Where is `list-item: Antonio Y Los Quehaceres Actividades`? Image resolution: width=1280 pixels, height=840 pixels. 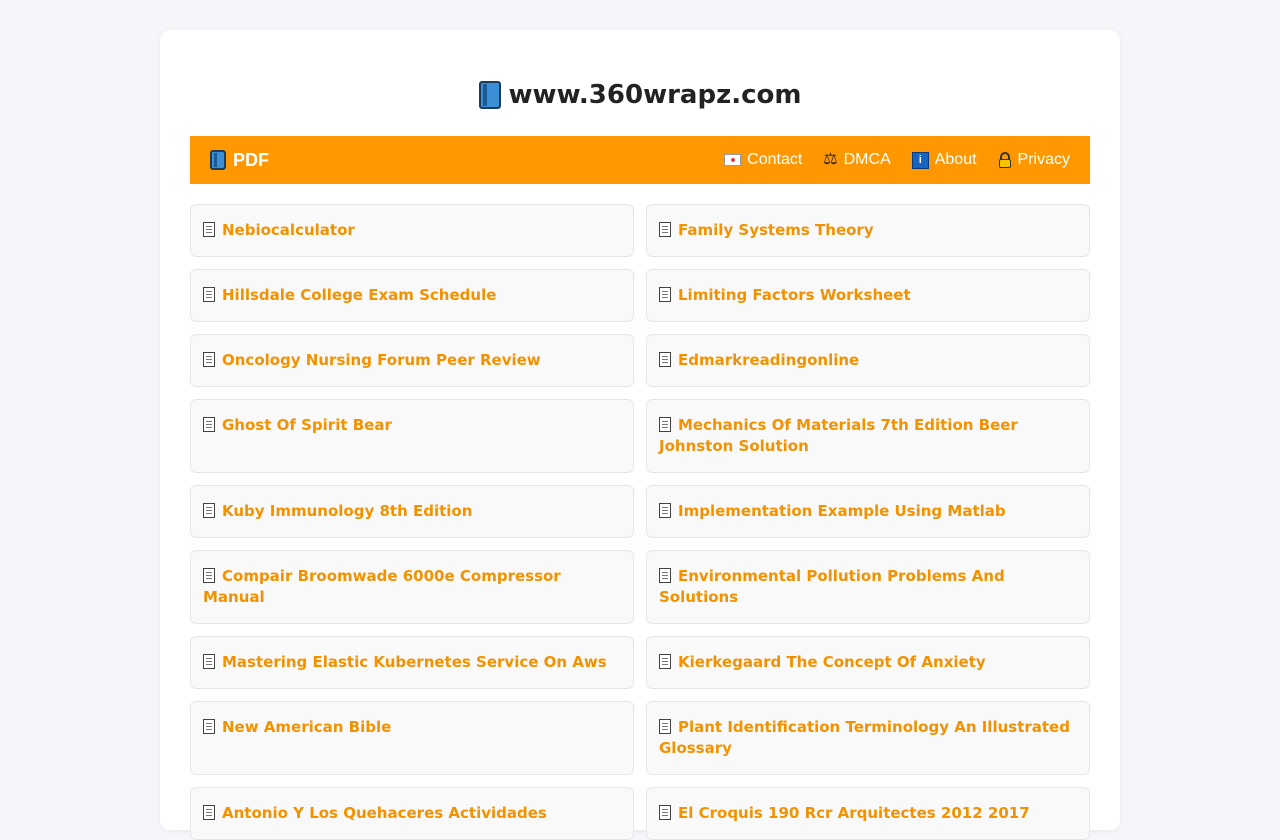 list-item: Antonio Y Los Quehaceres Actividades is located at coordinates (412, 813).